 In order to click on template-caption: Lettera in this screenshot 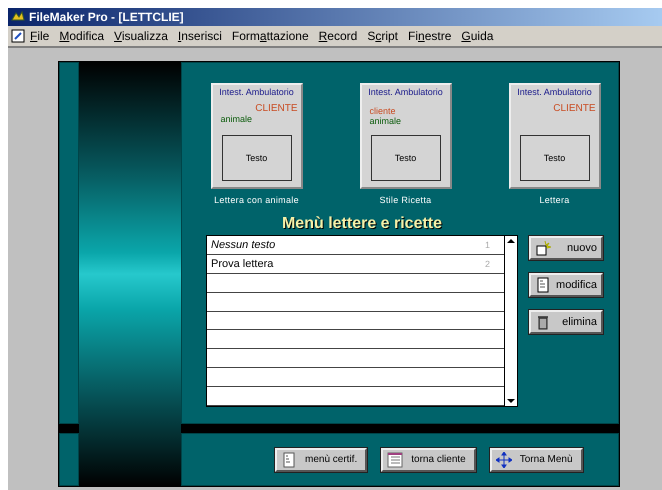, I will do `click(554, 200)`.